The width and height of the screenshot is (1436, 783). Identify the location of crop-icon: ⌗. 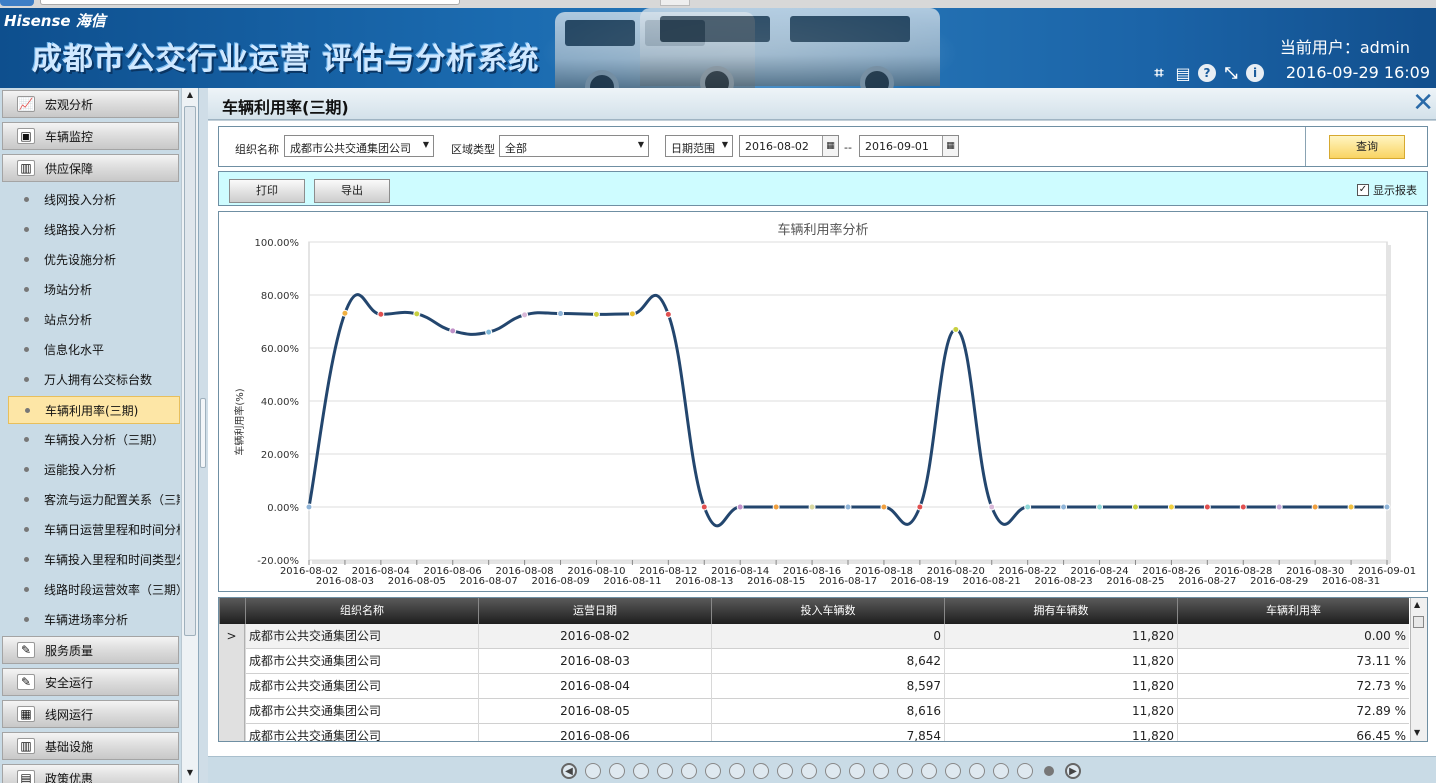
(1159, 72).